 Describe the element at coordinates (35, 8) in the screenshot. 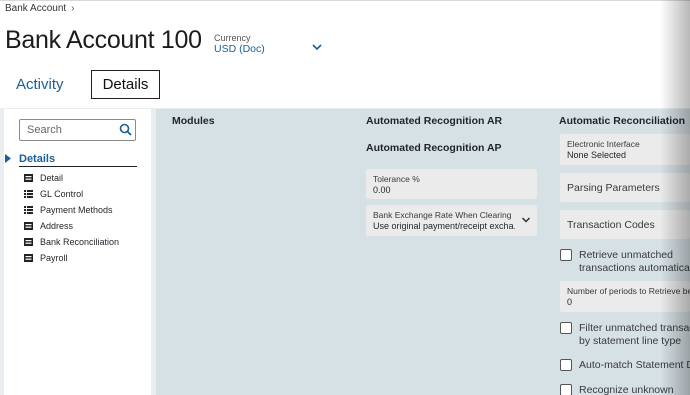

I see `breadcrumb-bank-account: Bank Account` at that location.